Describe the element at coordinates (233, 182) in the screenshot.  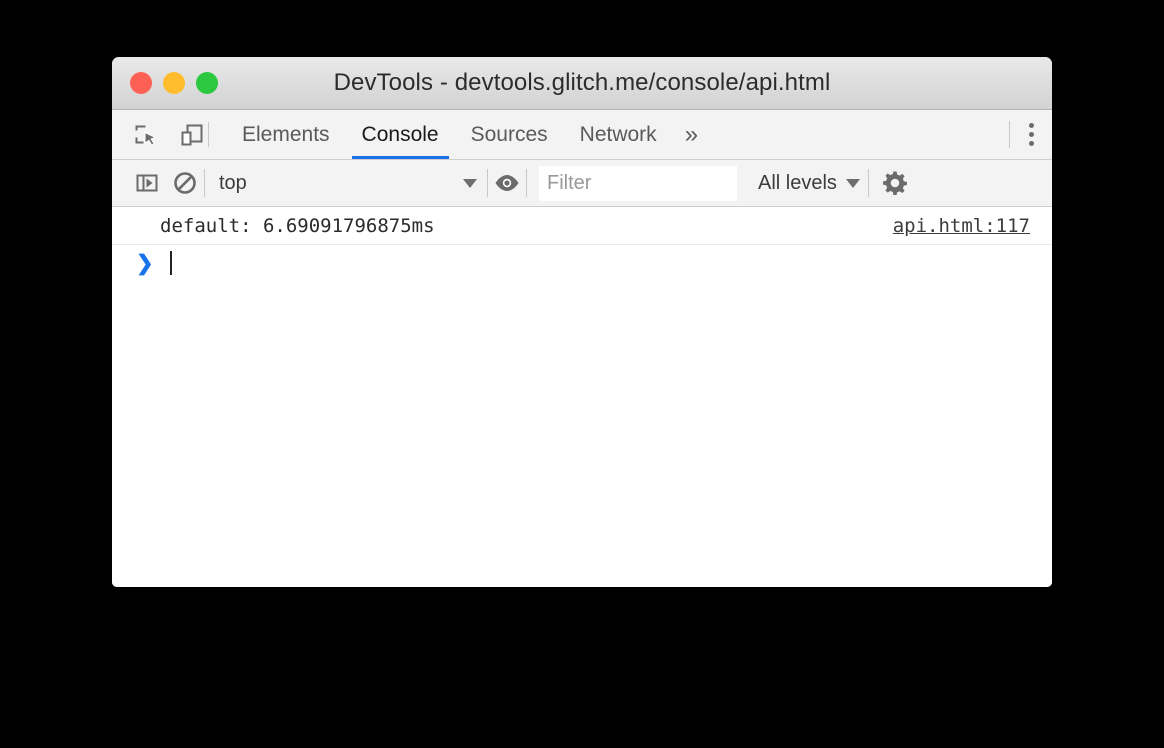
I see `execution-context-label: top` at that location.